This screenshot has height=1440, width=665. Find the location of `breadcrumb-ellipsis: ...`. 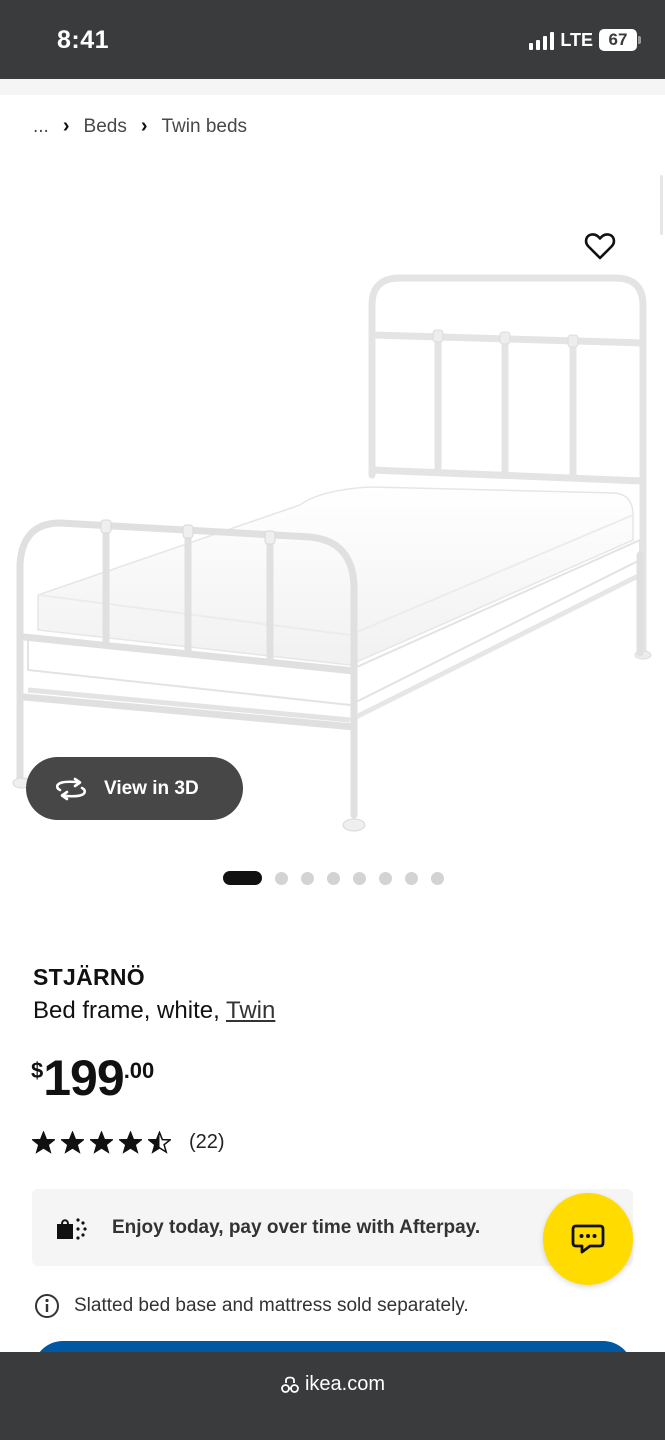

breadcrumb-ellipsis: ... is located at coordinates (41, 127).